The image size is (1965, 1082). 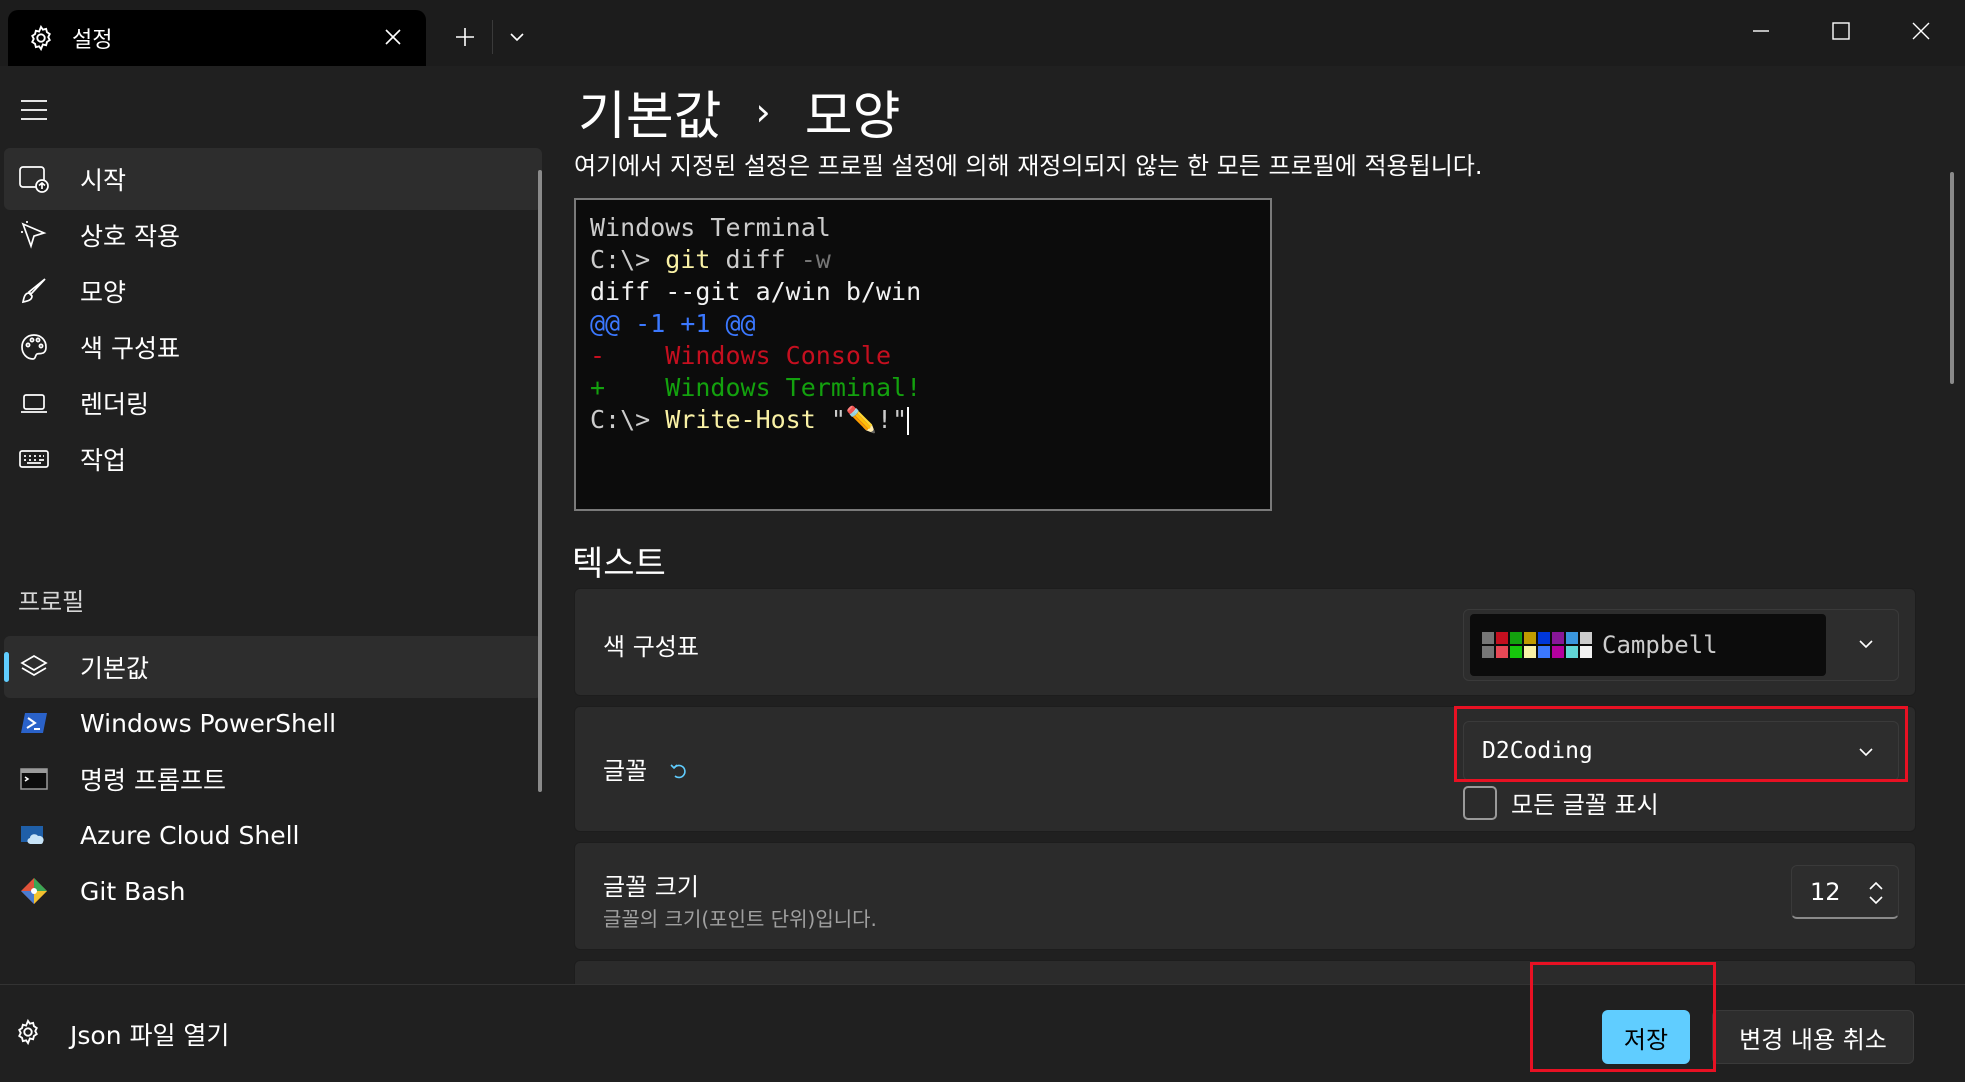 What do you see at coordinates (51, 602) in the screenshot?
I see `profiles-section-label: 프로필` at bounding box center [51, 602].